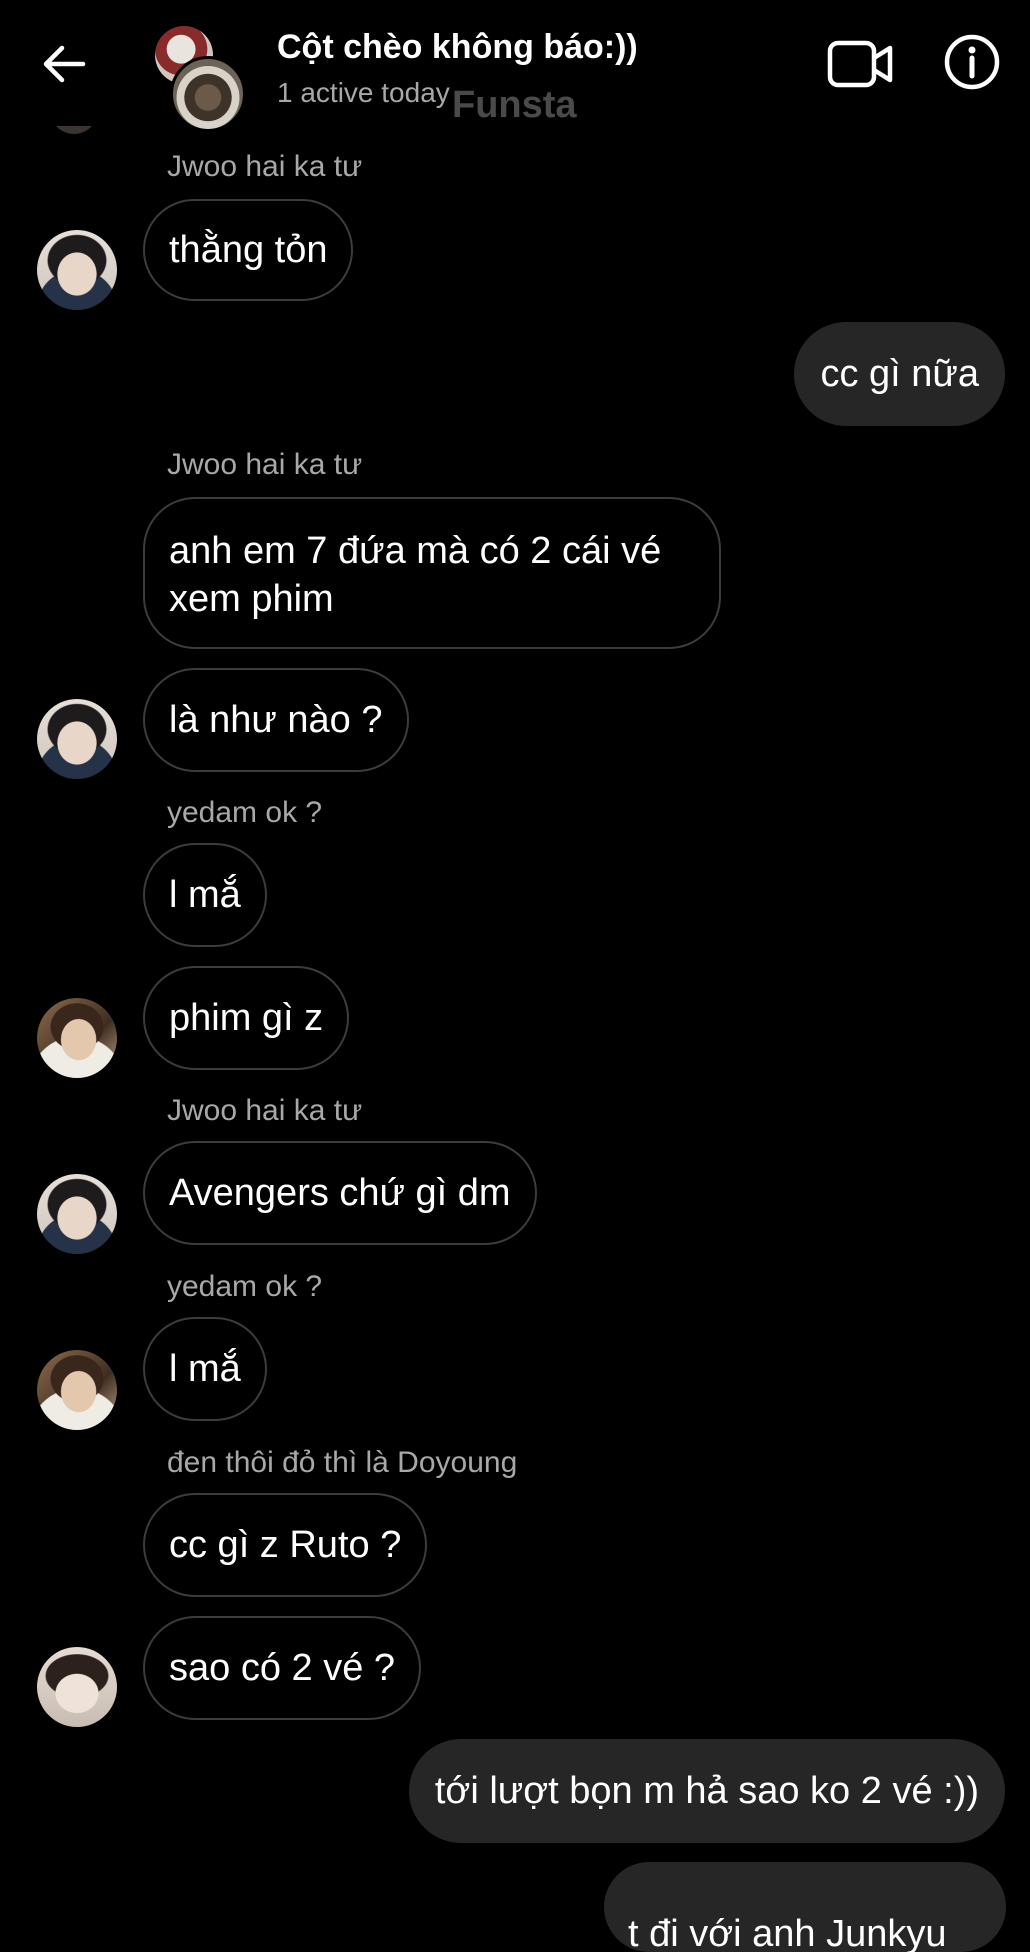 This screenshot has height=1952, width=1030. I want to click on message-bubble: cc gì z Ruto ?, so click(285, 1545).